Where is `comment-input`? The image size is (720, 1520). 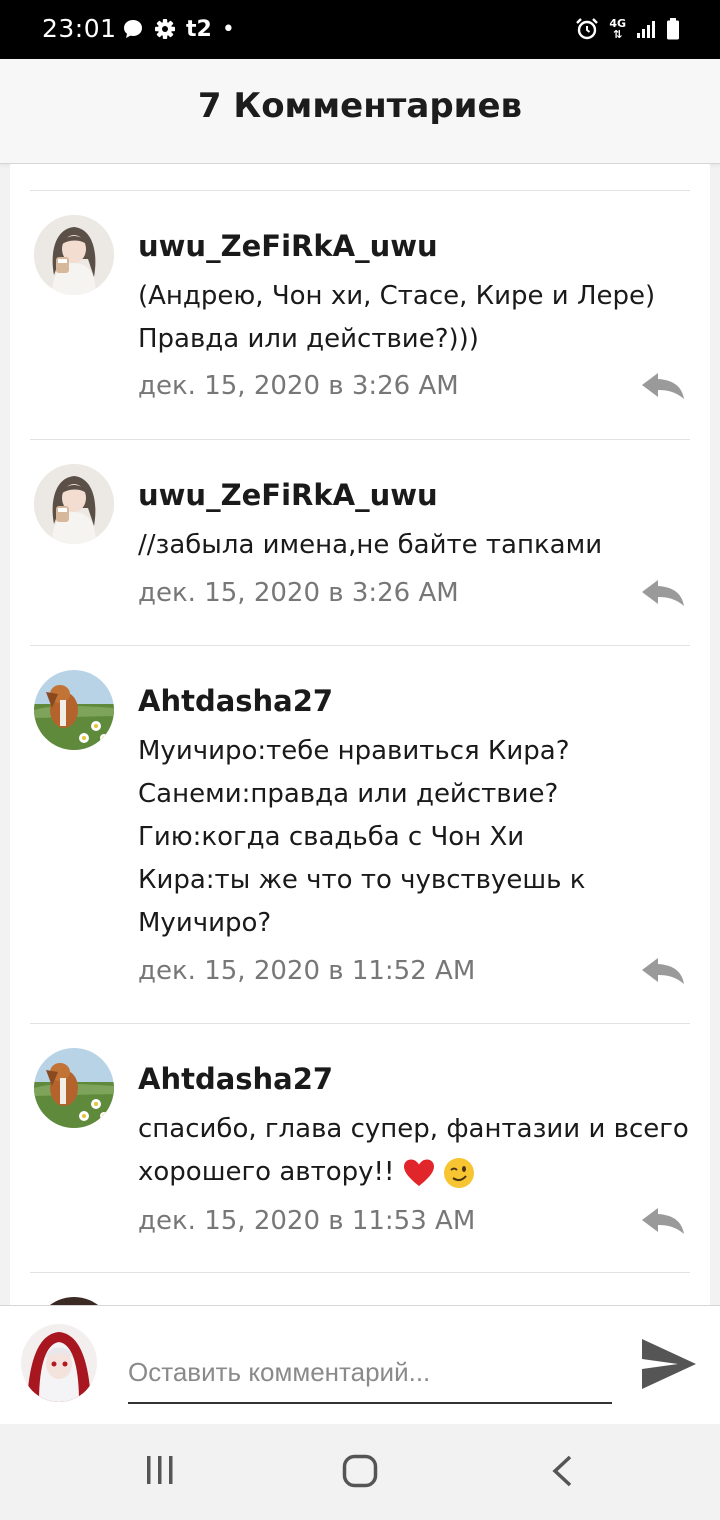 comment-input is located at coordinates (370, 1373).